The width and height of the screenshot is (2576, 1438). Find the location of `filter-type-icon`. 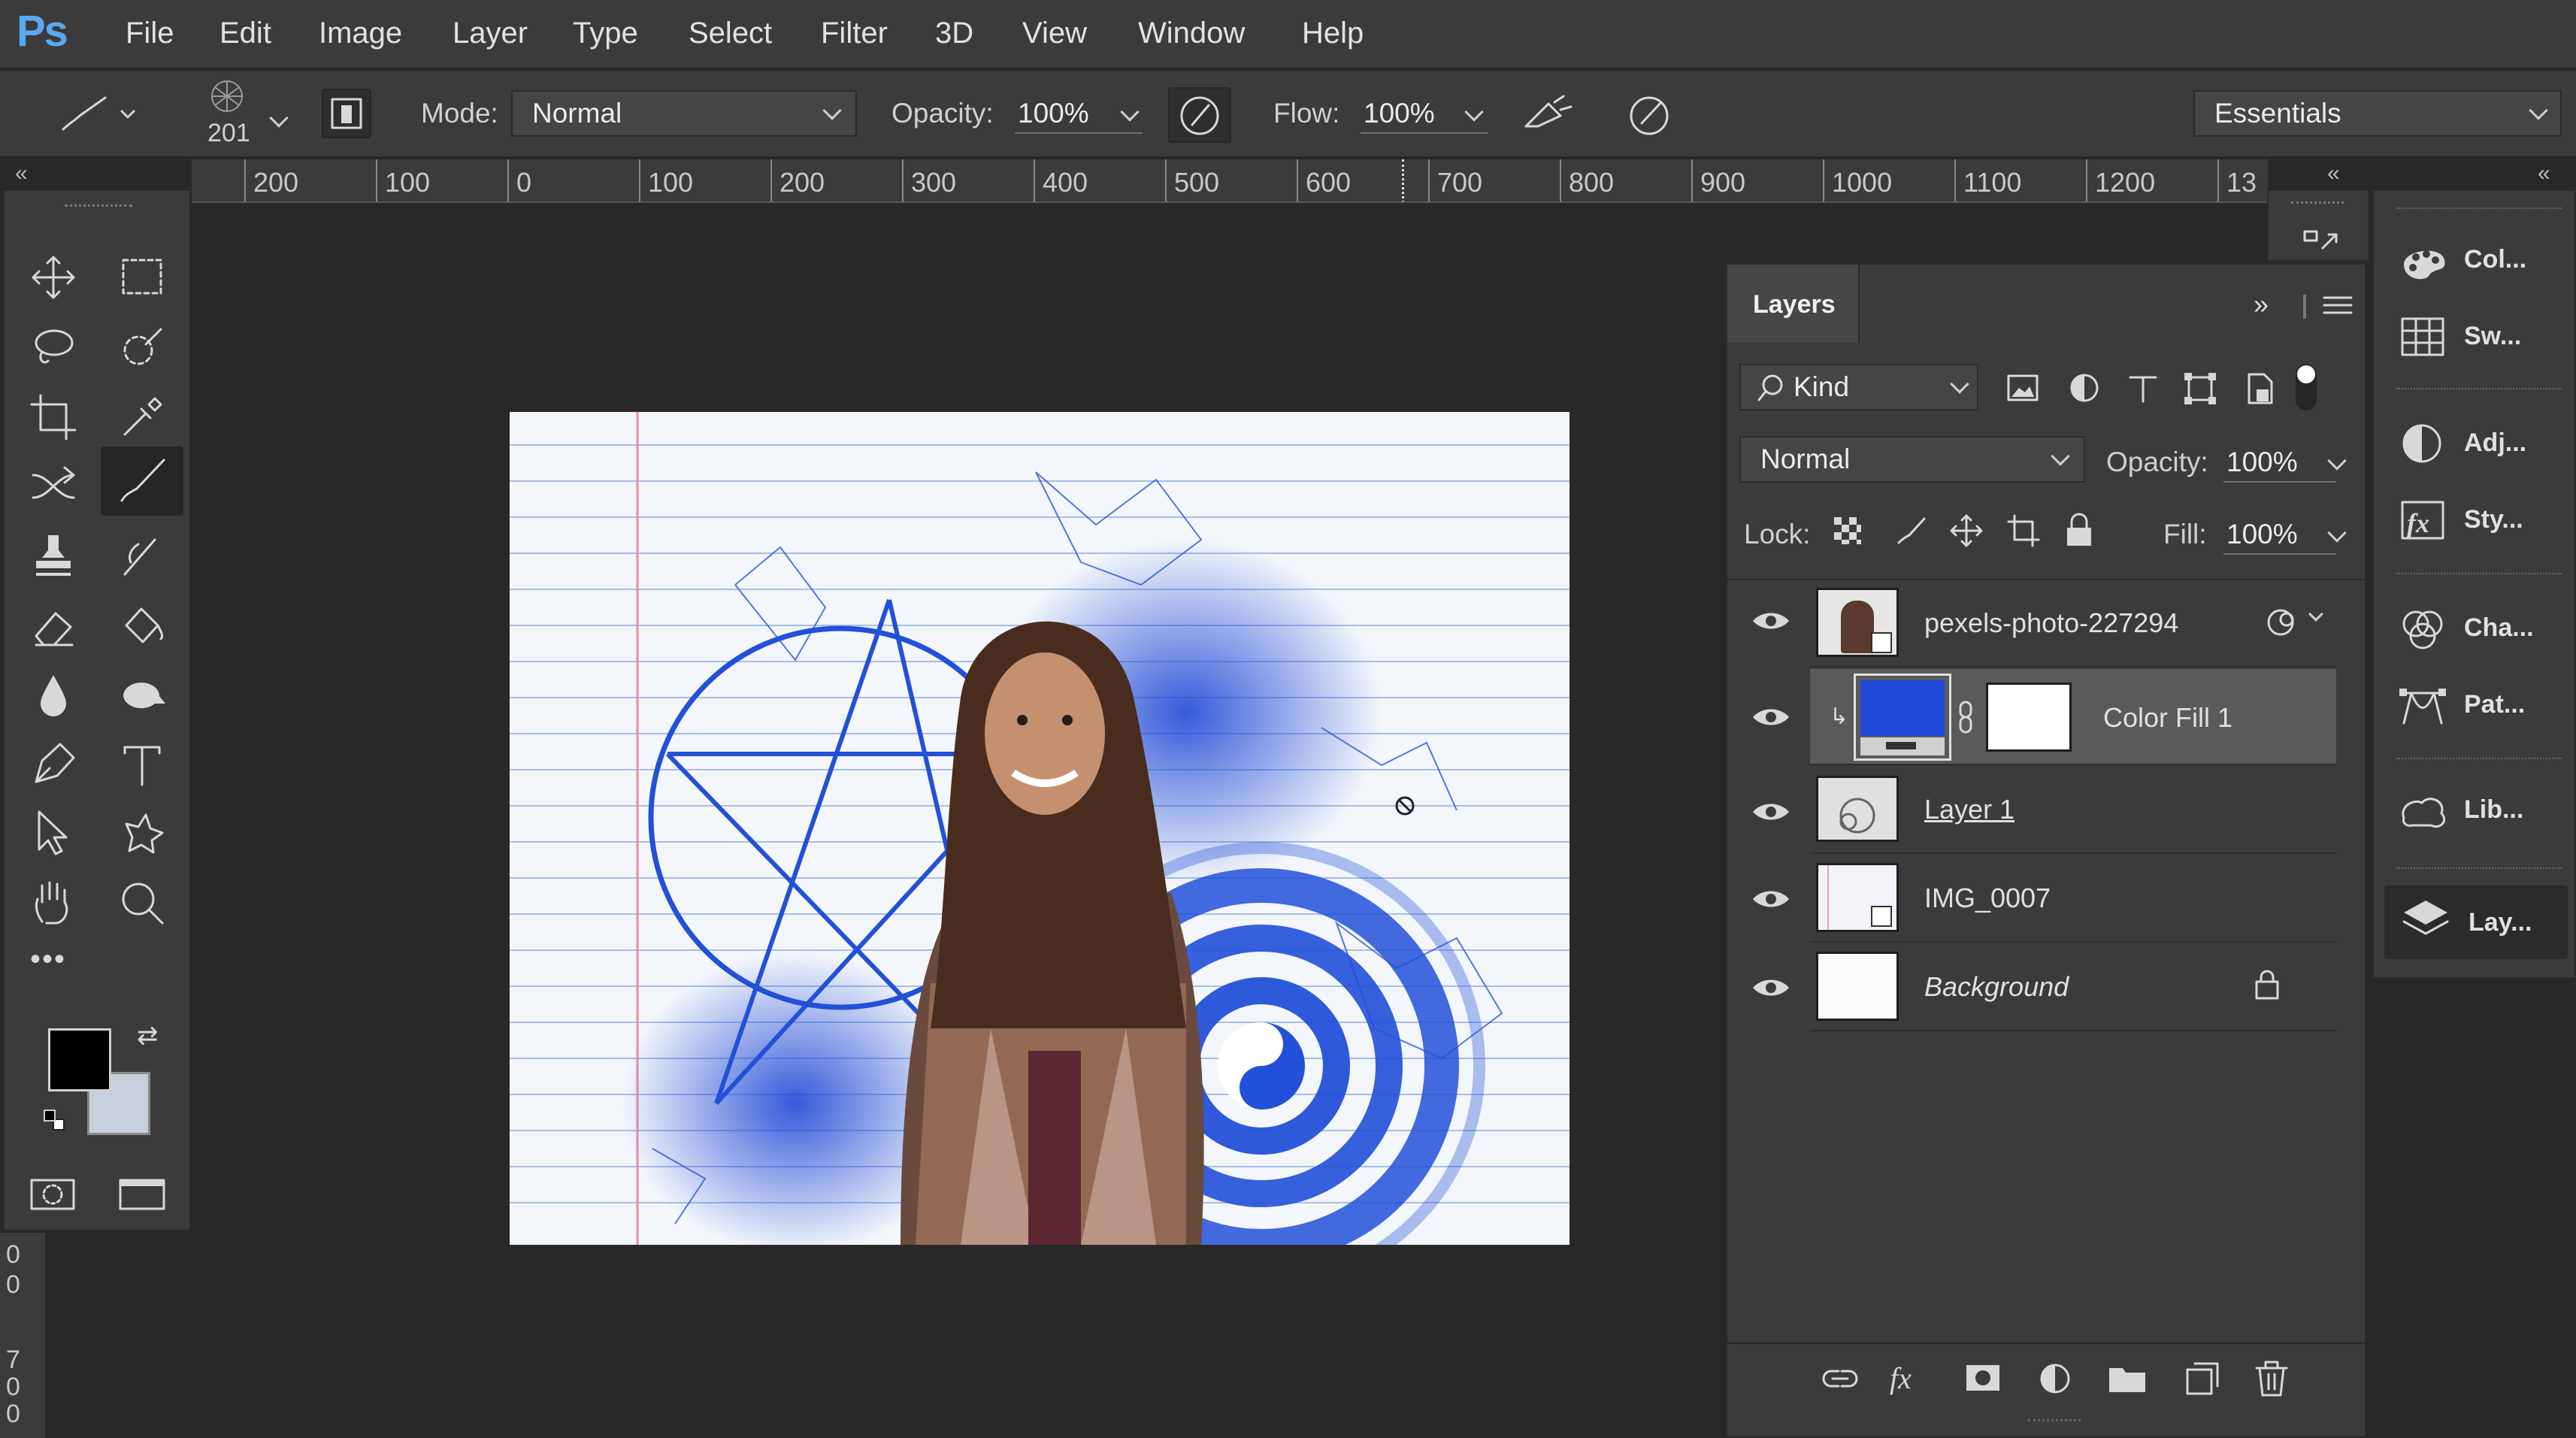

filter-type-icon is located at coordinates (2143, 390).